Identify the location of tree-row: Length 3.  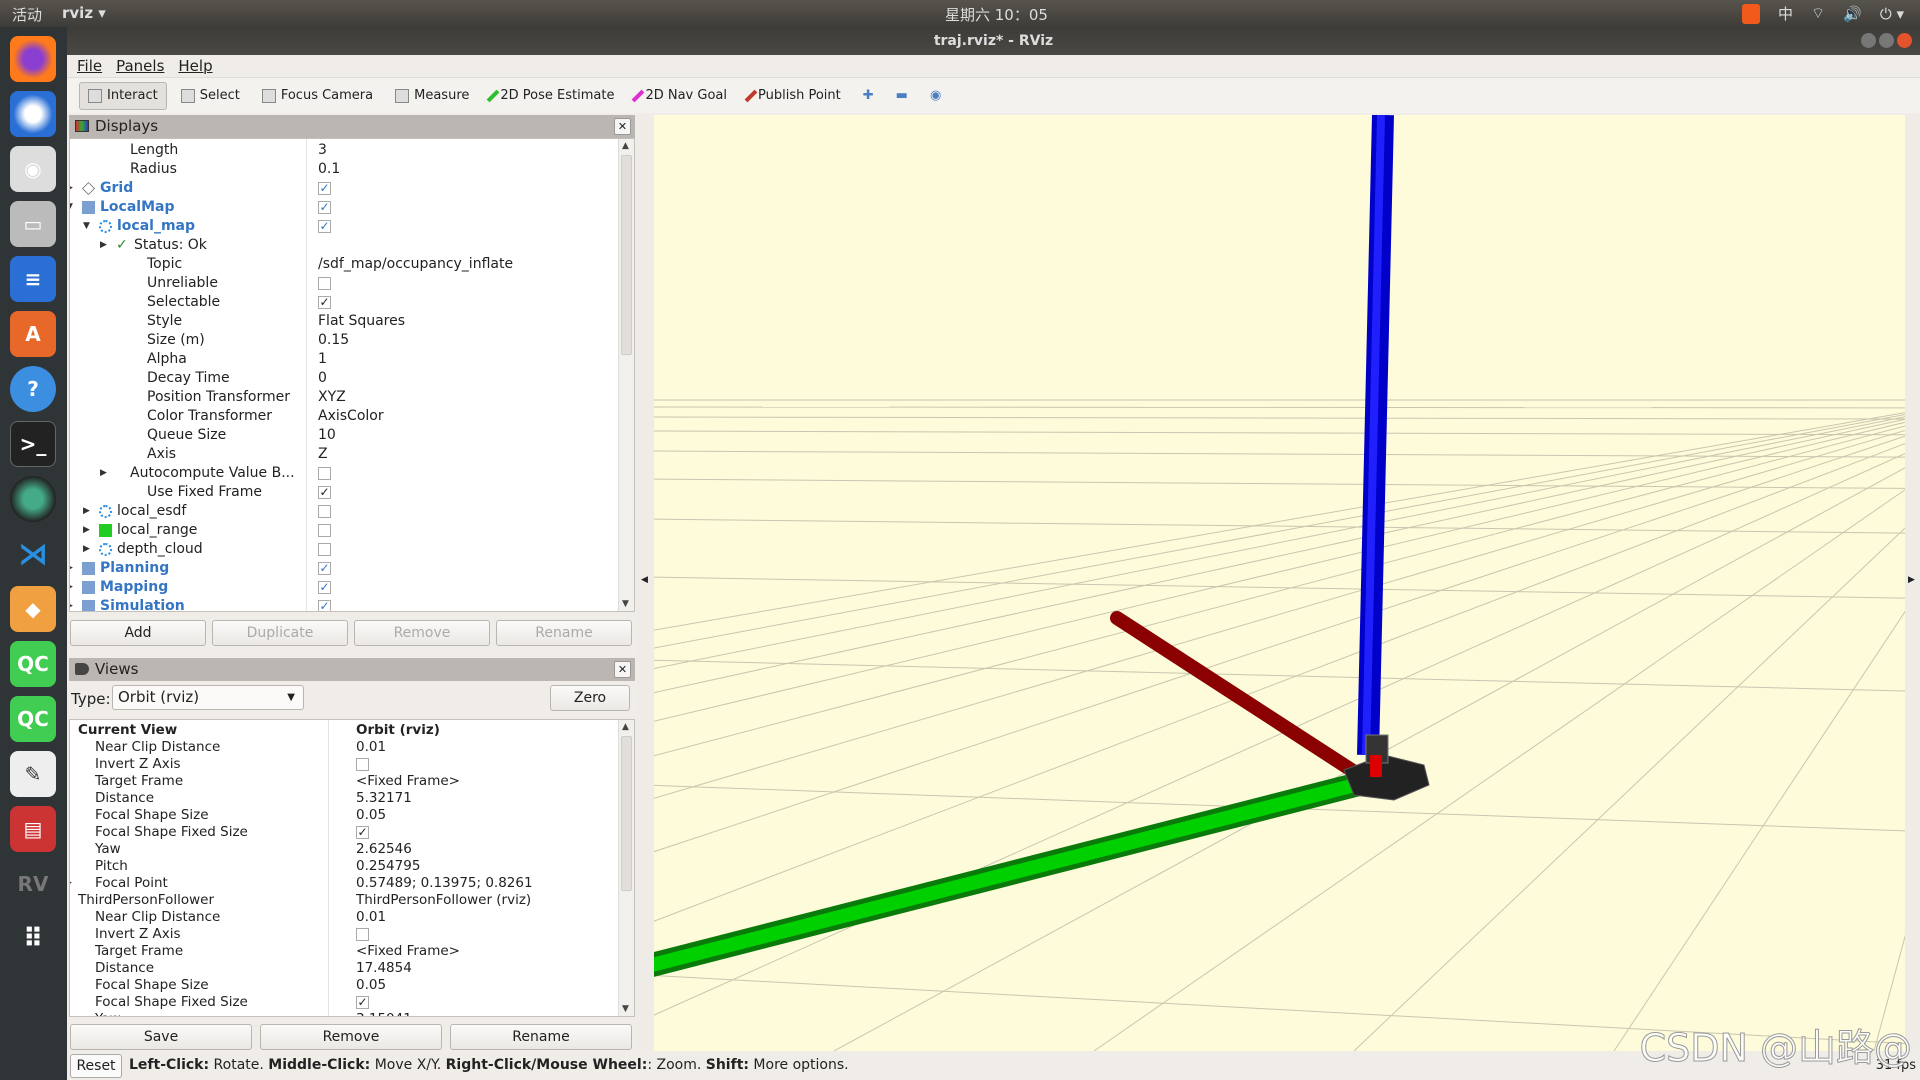
(344, 150).